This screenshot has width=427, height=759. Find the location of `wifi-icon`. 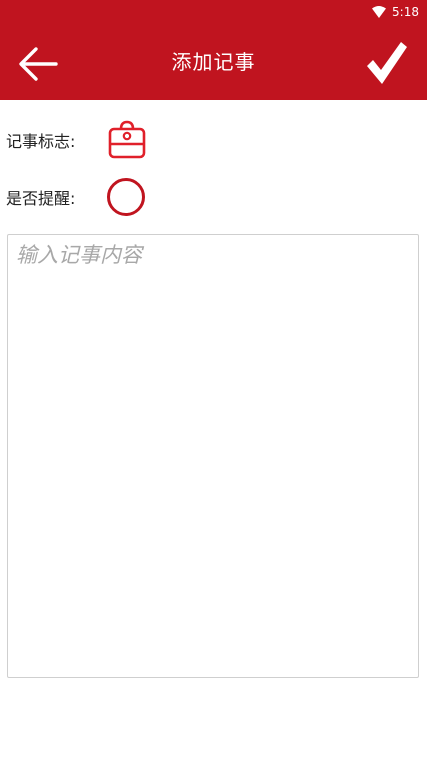

wifi-icon is located at coordinates (379, 12).